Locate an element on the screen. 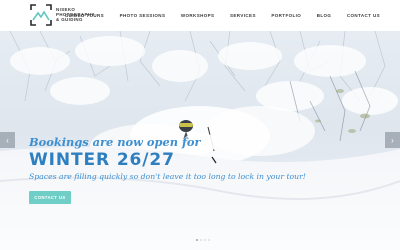  chevron-left-icon: ‹ is located at coordinates (7, 140).